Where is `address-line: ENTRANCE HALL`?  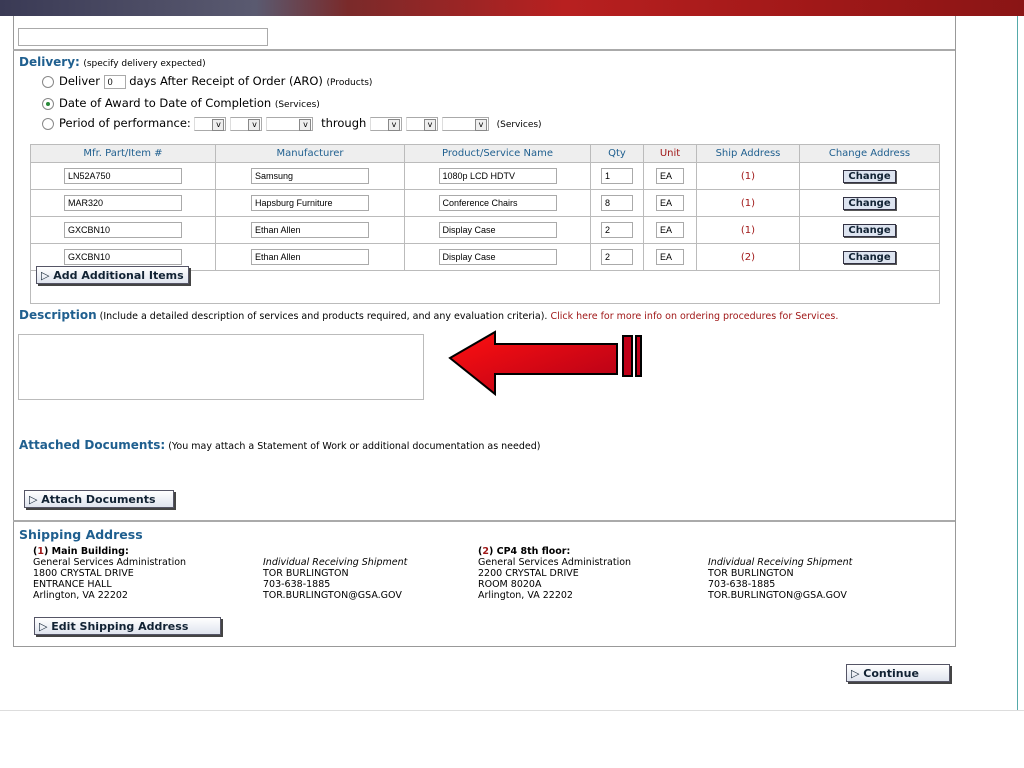 address-line: ENTRANCE HALL is located at coordinates (72, 584).